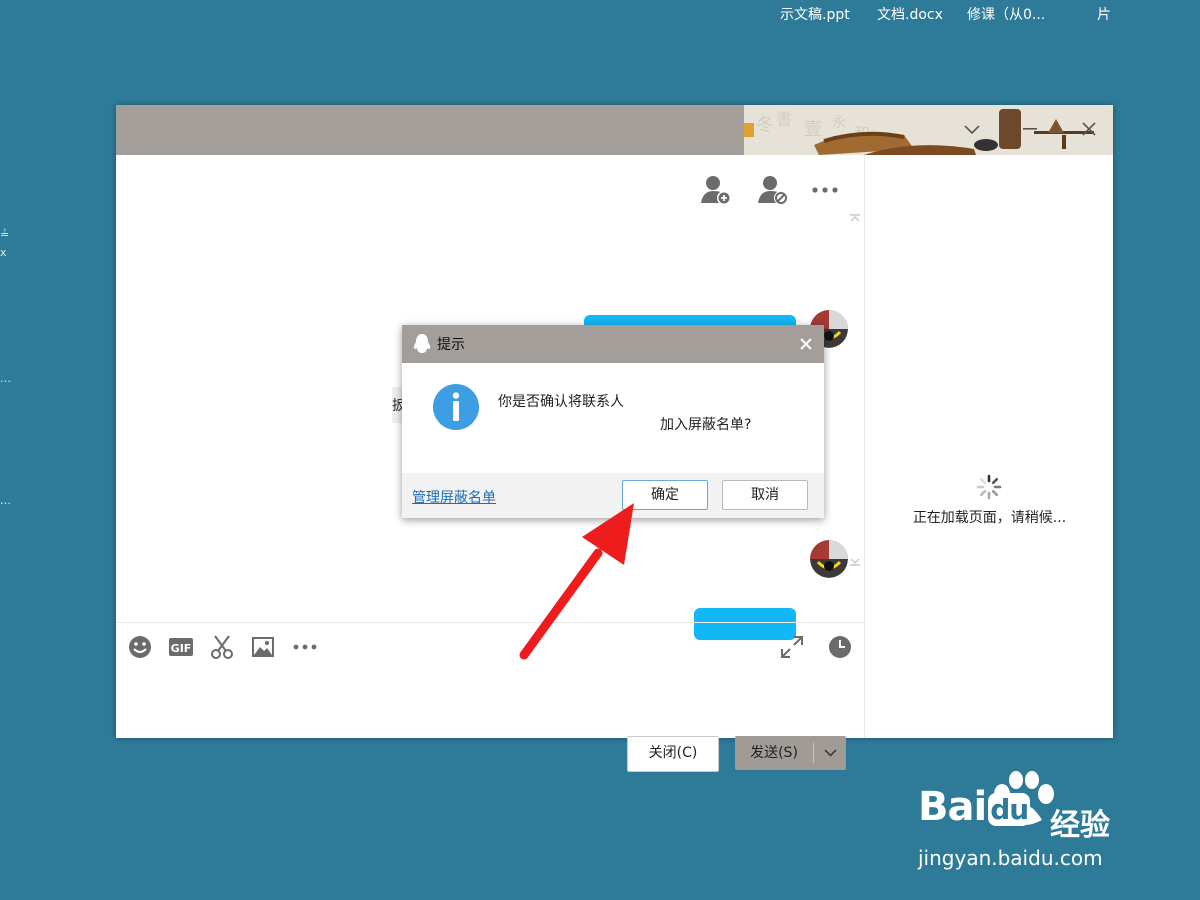 The image size is (1200, 900). I want to click on add-contact-icon, so click(716, 190).